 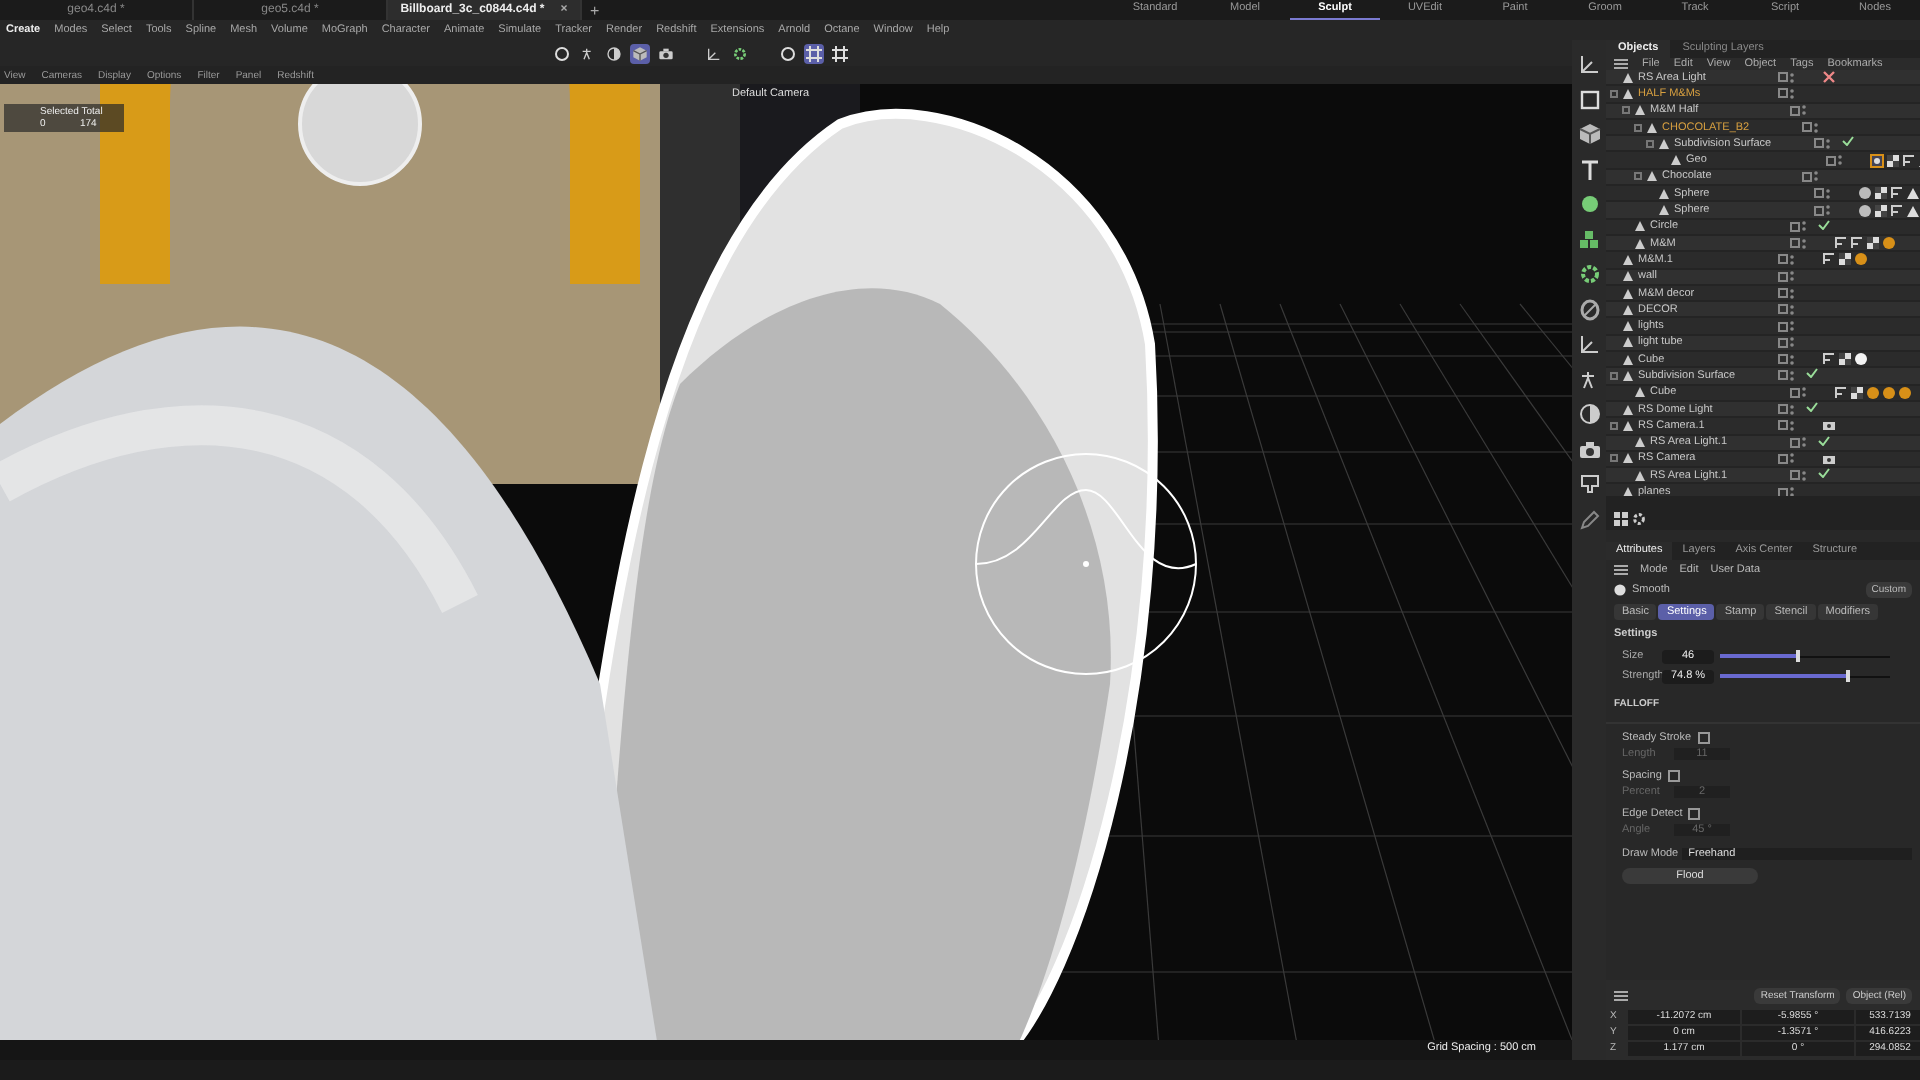 I want to click on sphere-icon, so click(x=1589, y=204).